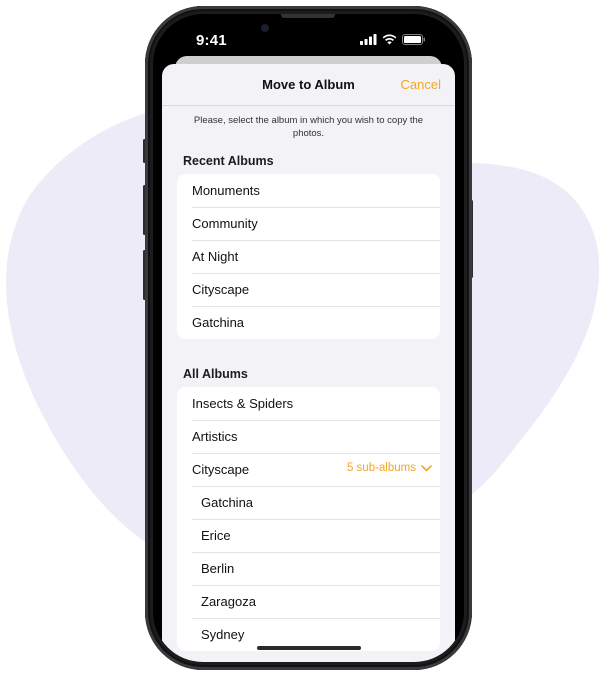 The width and height of the screenshot is (601, 676). What do you see at coordinates (308, 403) in the screenshot?
I see `album-row: Insects & Spiders` at bounding box center [308, 403].